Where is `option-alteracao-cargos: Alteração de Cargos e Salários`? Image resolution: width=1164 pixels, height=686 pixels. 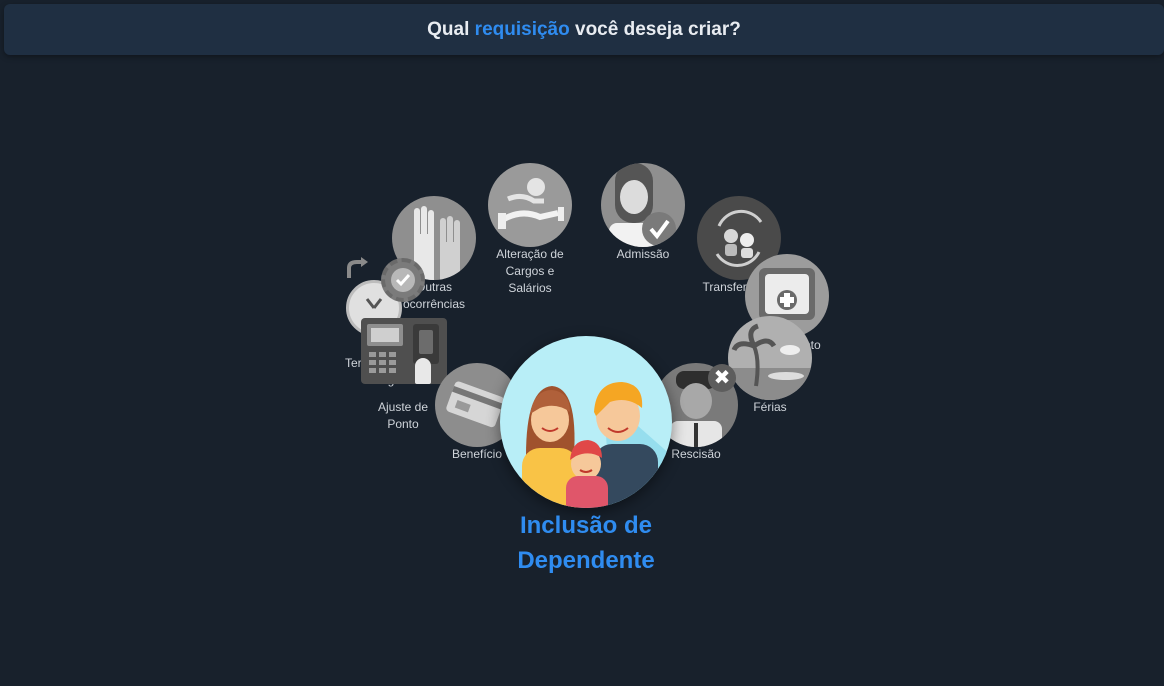 option-alteracao-cargos: Alteração de Cargos e Salários is located at coordinates (530, 233).